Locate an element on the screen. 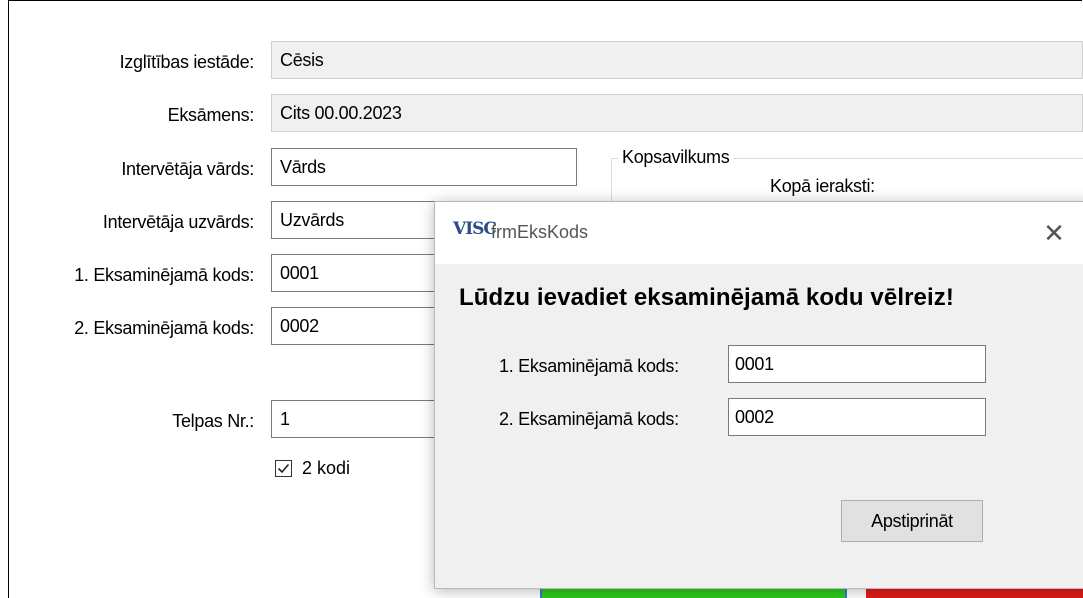  dialog-code1-label: 1. Eksaminējamā kods: is located at coordinates (589, 366).